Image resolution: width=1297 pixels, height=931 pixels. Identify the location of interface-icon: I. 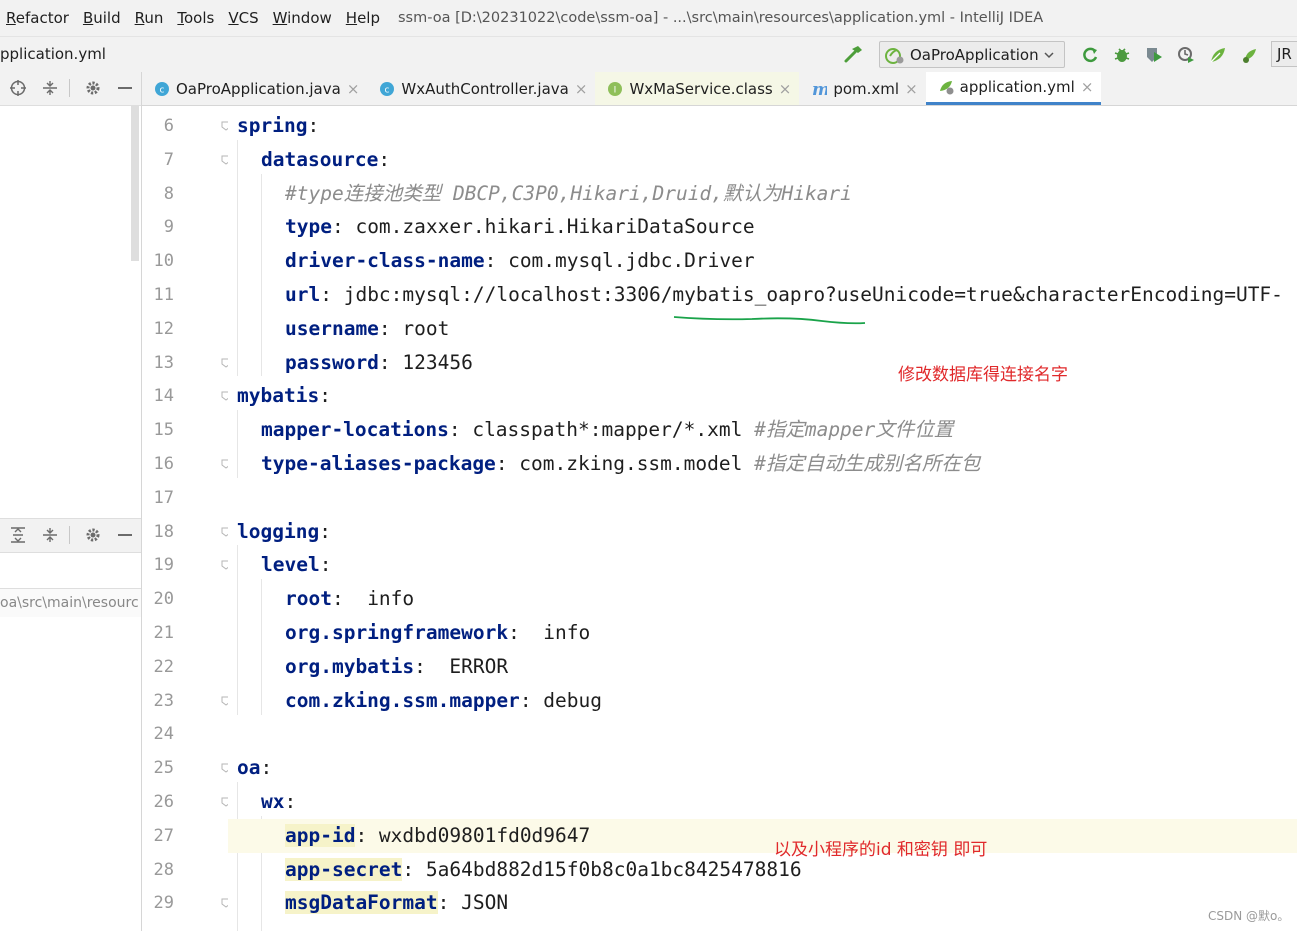
(615, 88).